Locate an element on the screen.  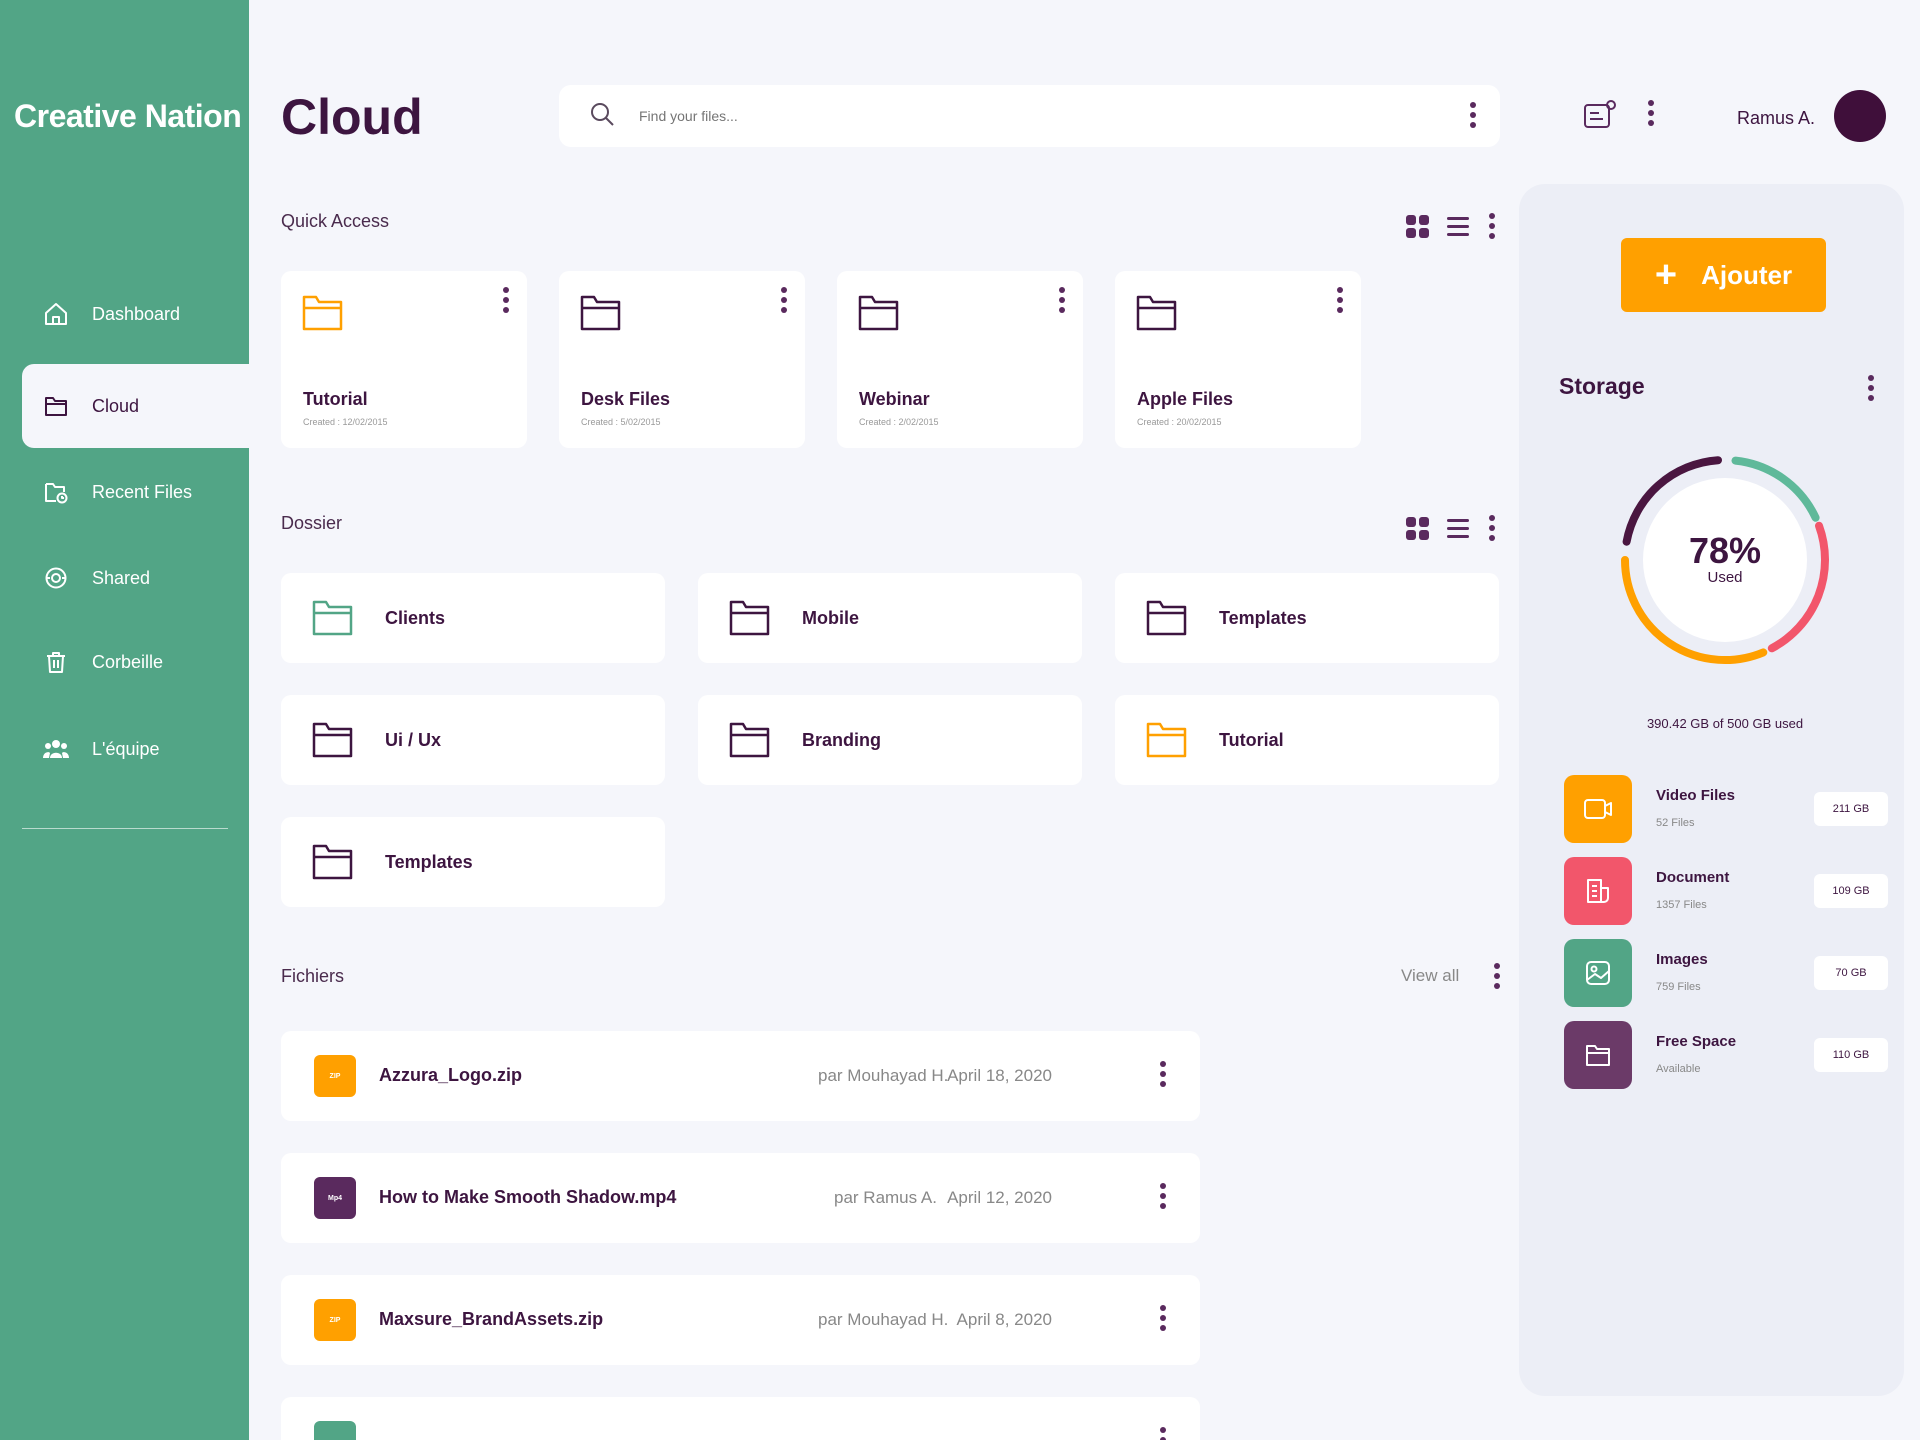
storage-percent-label: Used is located at coordinates (1725, 577).